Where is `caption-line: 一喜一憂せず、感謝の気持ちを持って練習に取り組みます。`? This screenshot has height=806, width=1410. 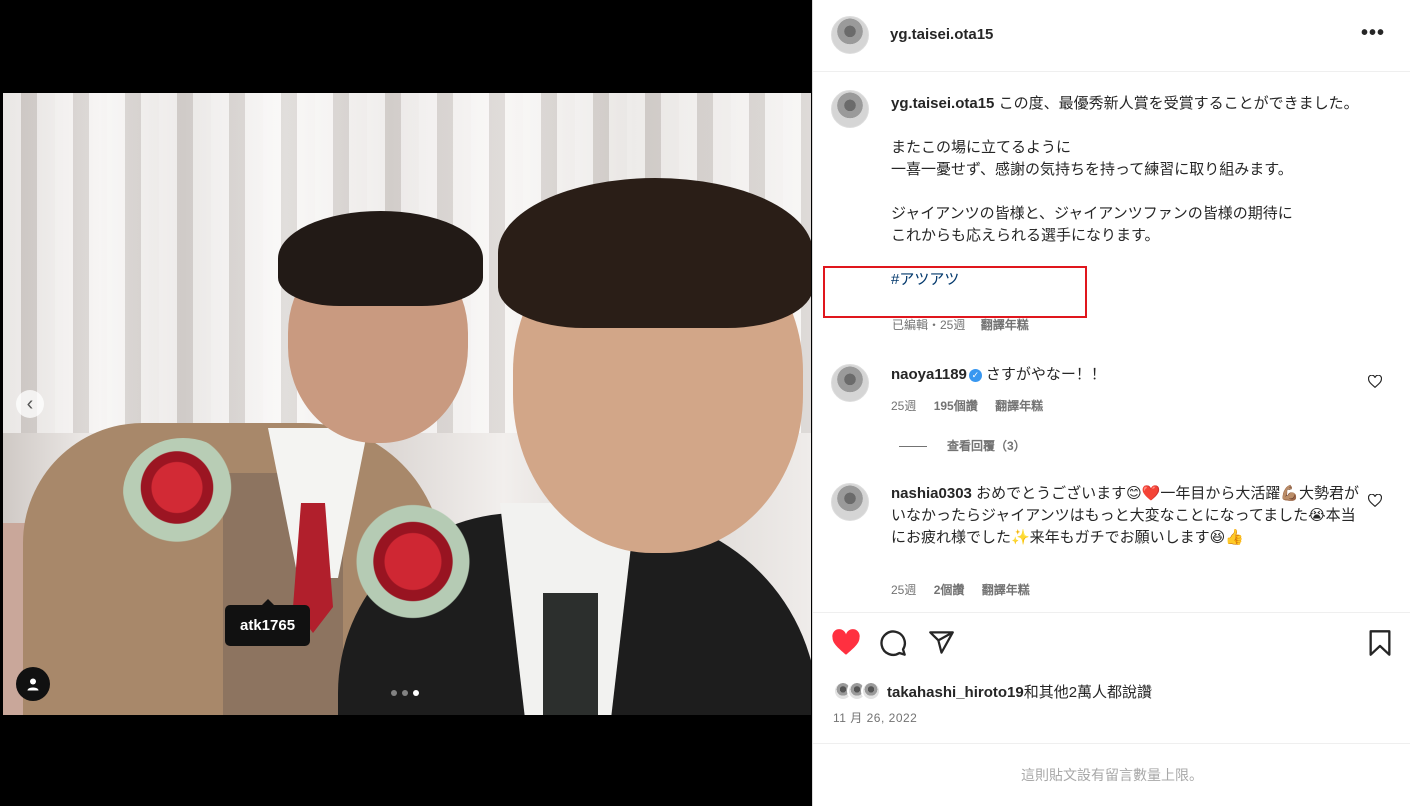 caption-line: 一喜一憂せず、感謝の気持ちを持って練習に取り組みます。 is located at coordinates (1092, 169).